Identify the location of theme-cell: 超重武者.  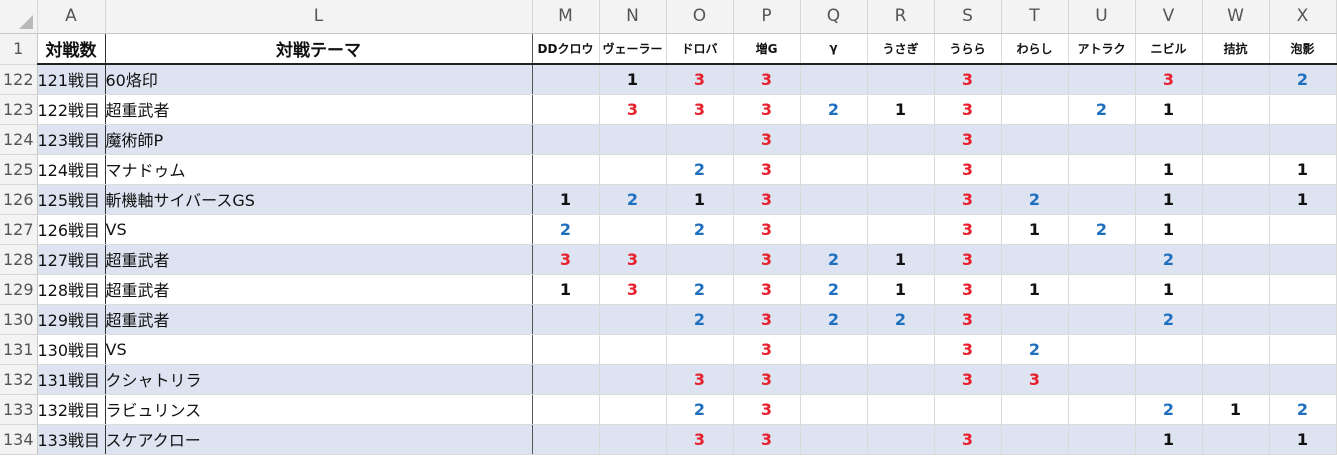
(319, 319).